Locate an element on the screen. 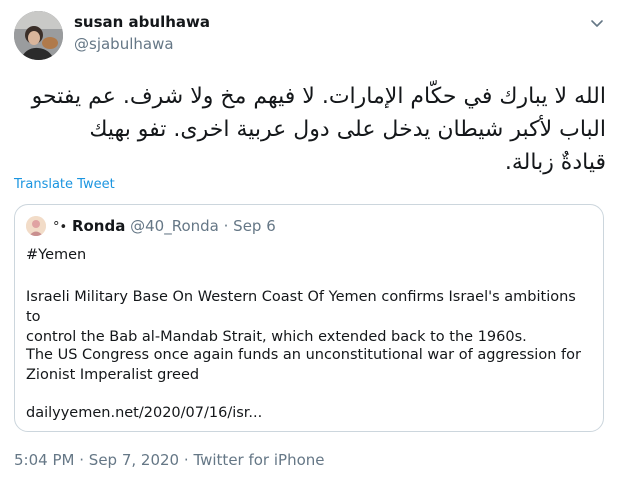 Image resolution: width=620 pixels, height=485 pixels. quoted-hashtag: #Yemen is located at coordinates (56, 255).